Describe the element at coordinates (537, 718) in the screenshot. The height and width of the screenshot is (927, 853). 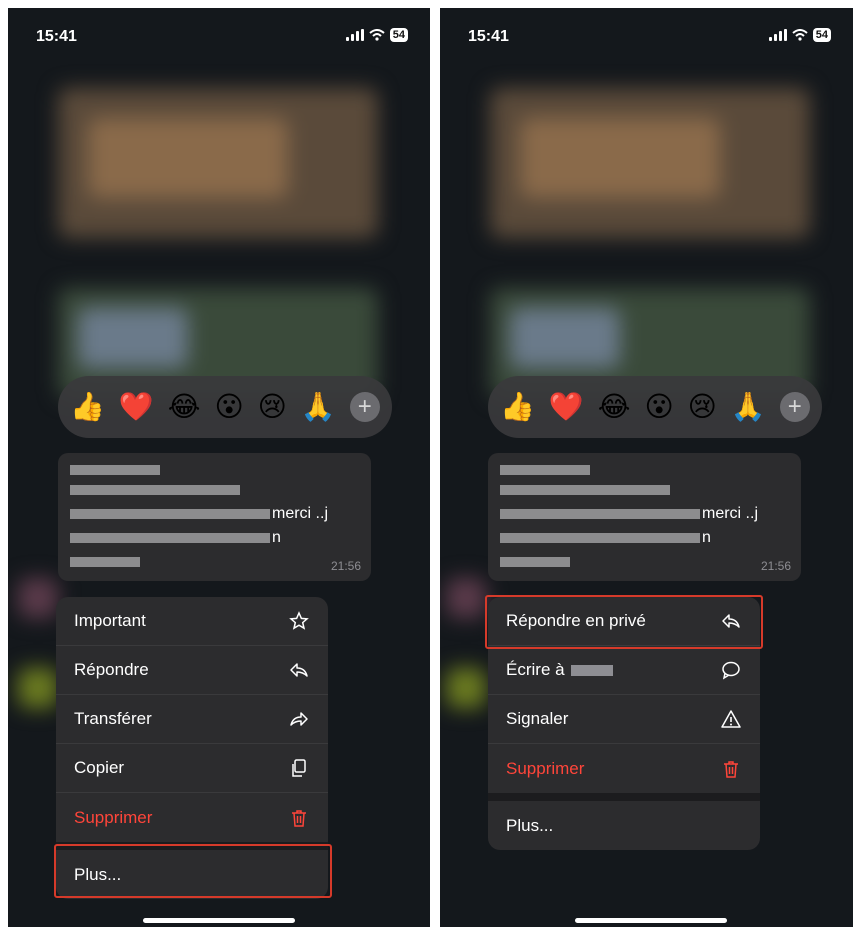
I see `menu-item-label: Signaler` at that location.